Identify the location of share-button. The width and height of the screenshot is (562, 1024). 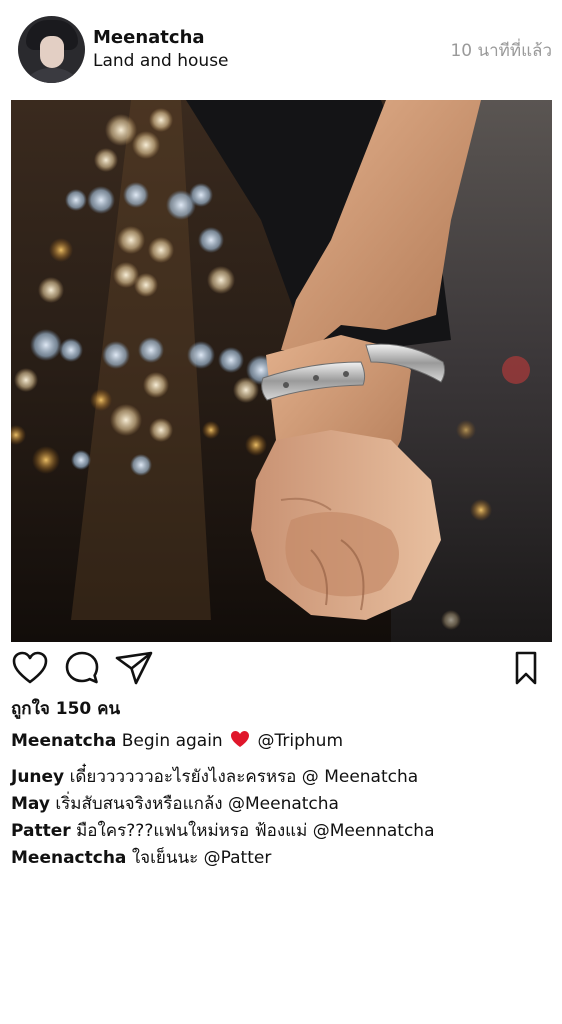
(134, 668).